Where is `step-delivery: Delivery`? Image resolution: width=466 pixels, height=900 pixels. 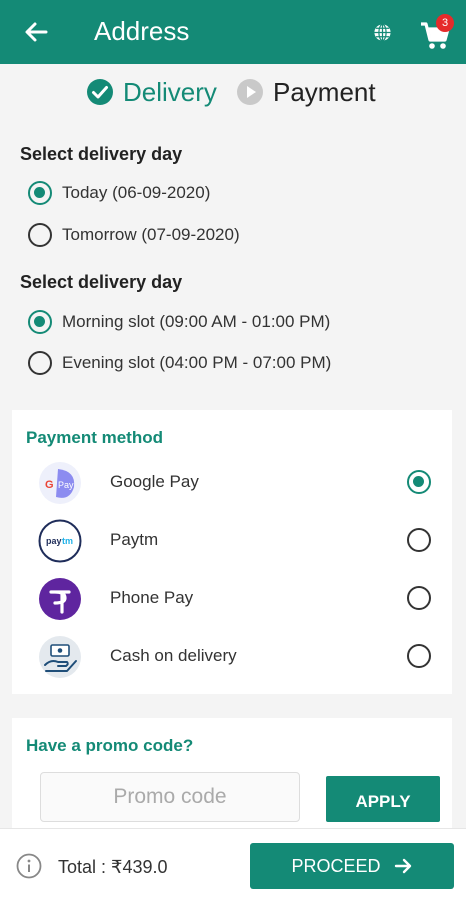
step-delivery: Delivery is located at coordinates (170, 92).